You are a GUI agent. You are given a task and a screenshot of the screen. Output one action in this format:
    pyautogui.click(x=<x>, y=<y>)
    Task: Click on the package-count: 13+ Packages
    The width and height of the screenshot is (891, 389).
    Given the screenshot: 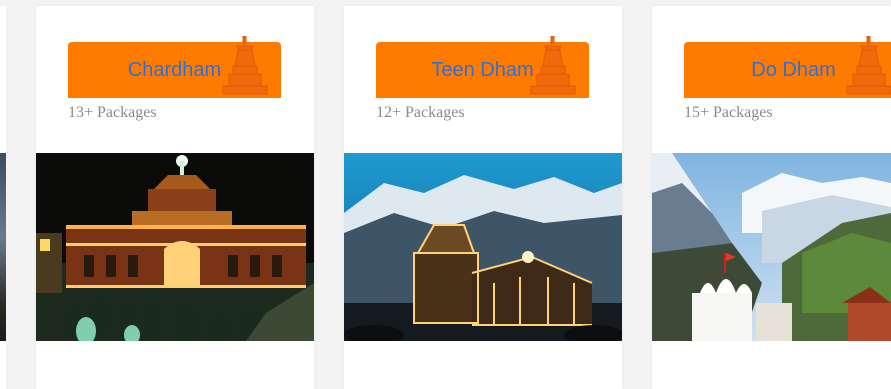 What is the action you would take?
    pyautogui.click(x=112, y=112)
    